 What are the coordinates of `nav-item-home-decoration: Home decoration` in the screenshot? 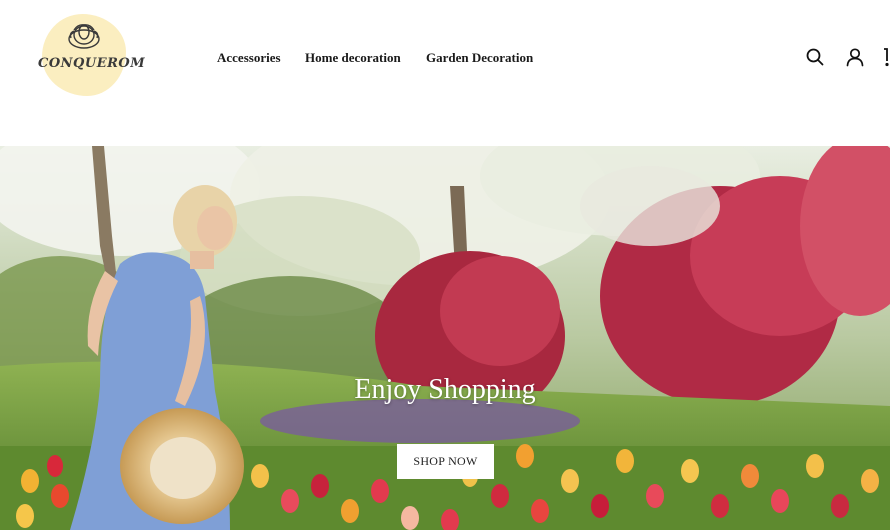 It's located at (353, 58).